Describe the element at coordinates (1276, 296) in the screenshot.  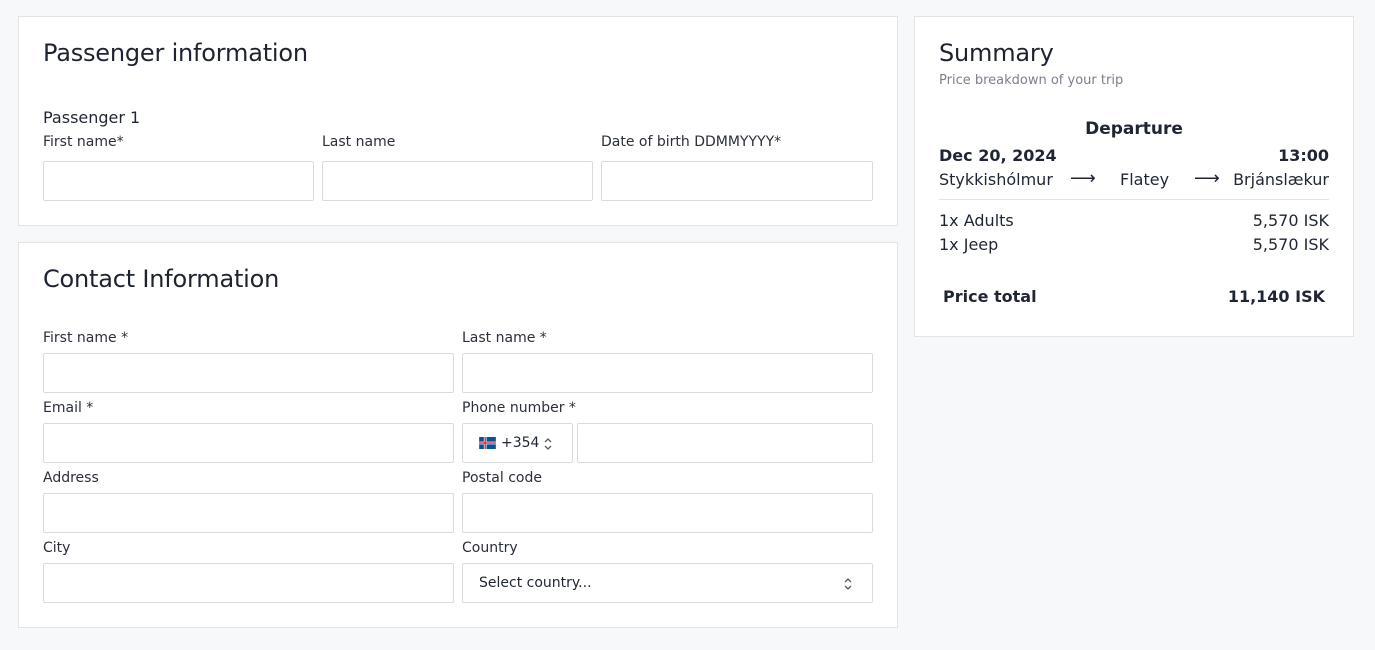
I see `price-total-value: 11,140 ISK` at that location.